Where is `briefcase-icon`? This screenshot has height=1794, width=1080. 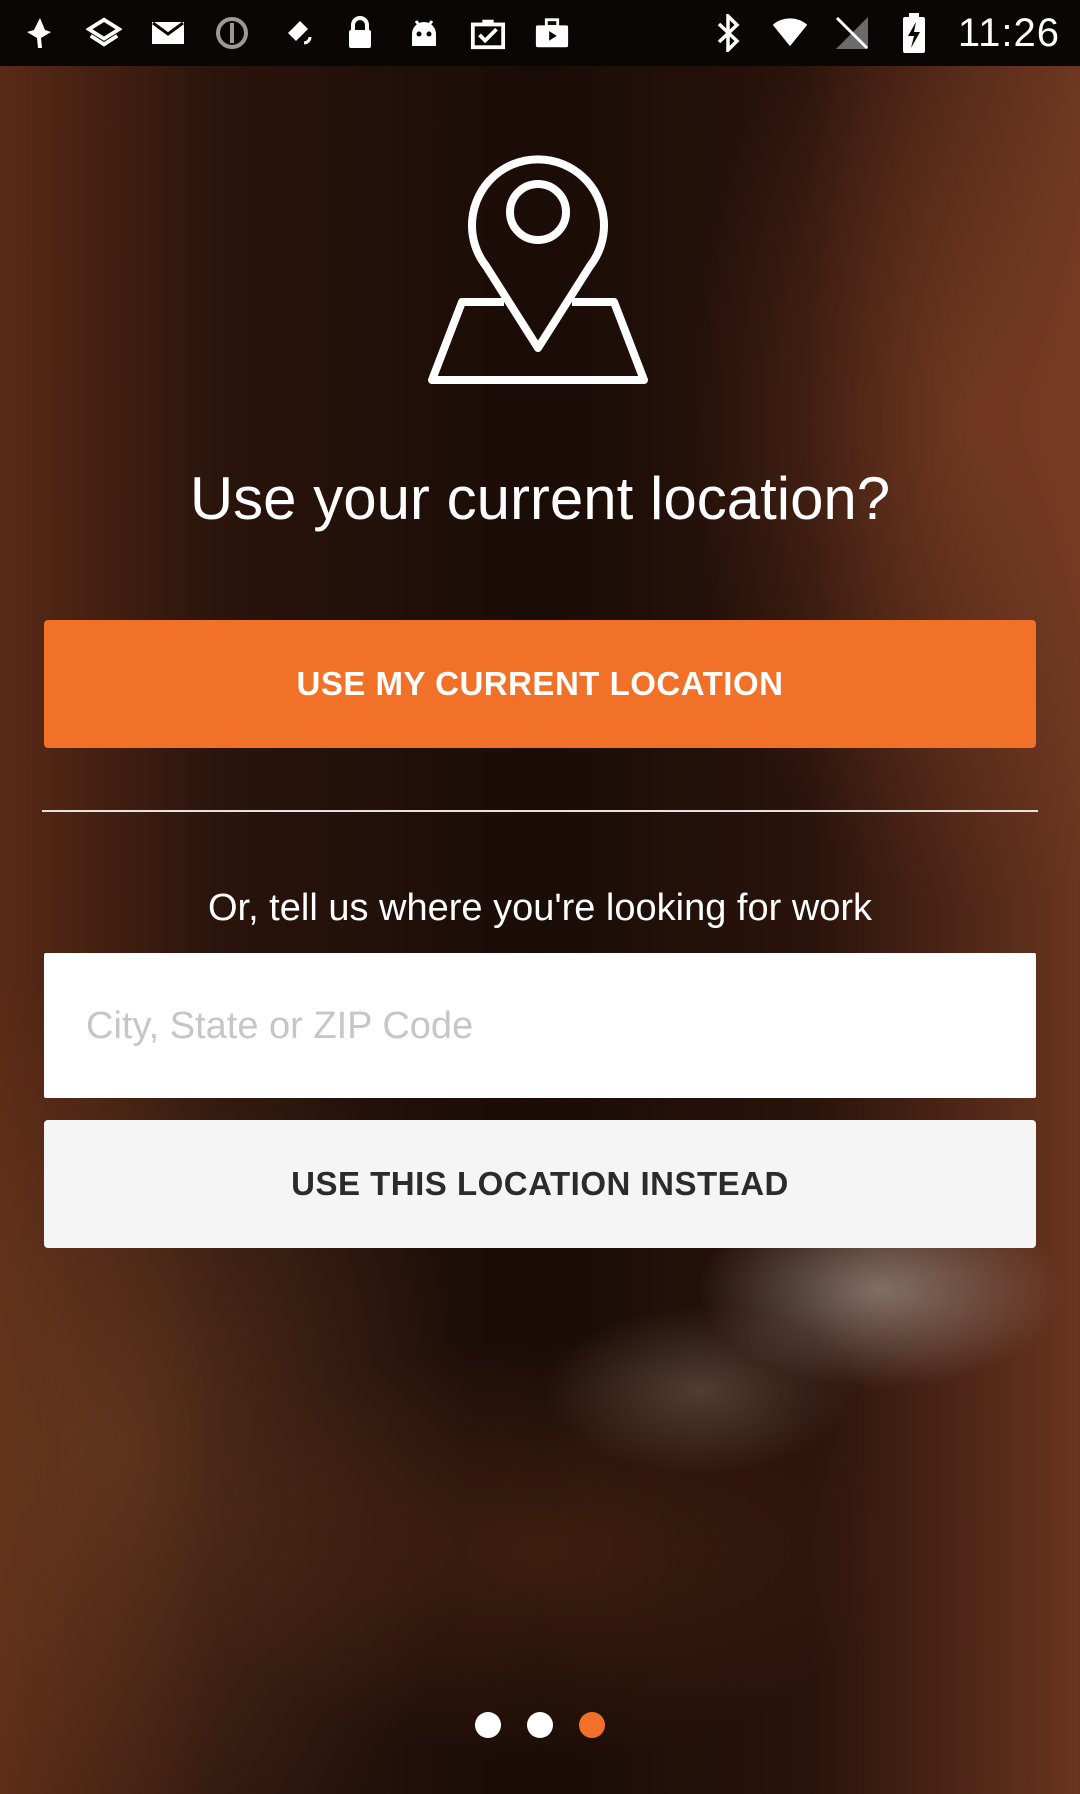
briefcase-icon is located at coordinates (552, 33).